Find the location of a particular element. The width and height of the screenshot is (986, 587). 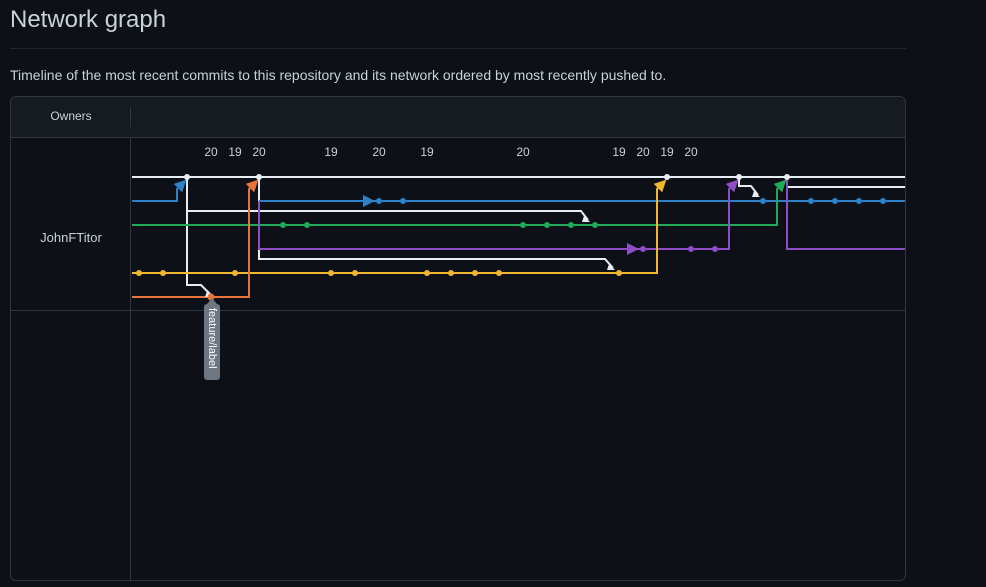

branch-green is located at coordinates (459, 202).